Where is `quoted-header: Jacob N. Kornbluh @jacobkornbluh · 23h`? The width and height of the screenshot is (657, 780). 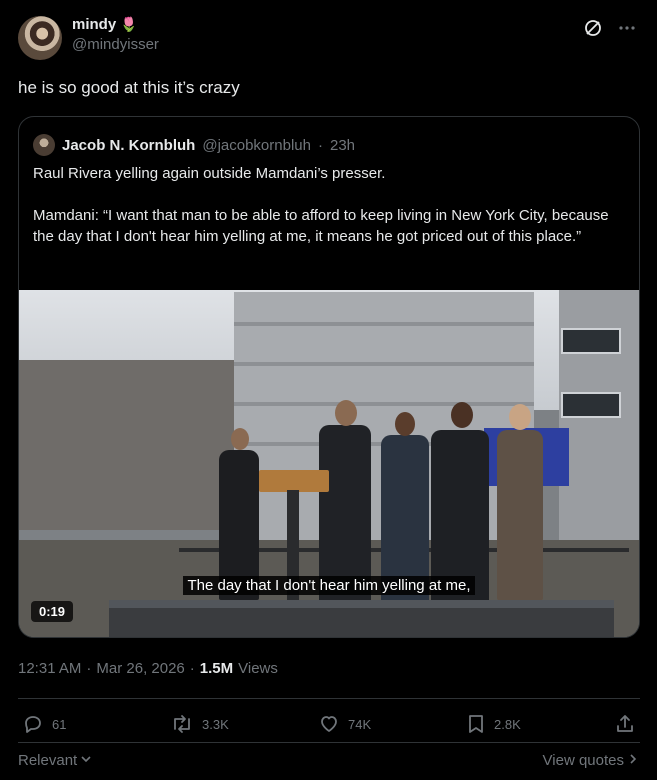 quoted-header: Jacob N. Kornbluh @jacobkornbluh · 23h is located at coordinates (194, 145).